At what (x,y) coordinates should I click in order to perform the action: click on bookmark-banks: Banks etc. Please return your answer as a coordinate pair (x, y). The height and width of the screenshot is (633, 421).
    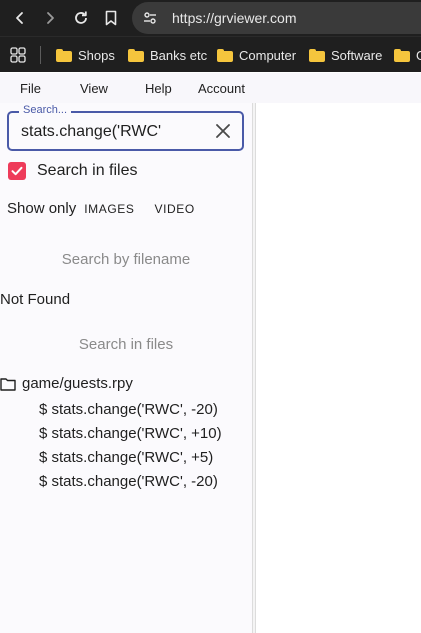
    Looking at the image, I should click on (167, 55).